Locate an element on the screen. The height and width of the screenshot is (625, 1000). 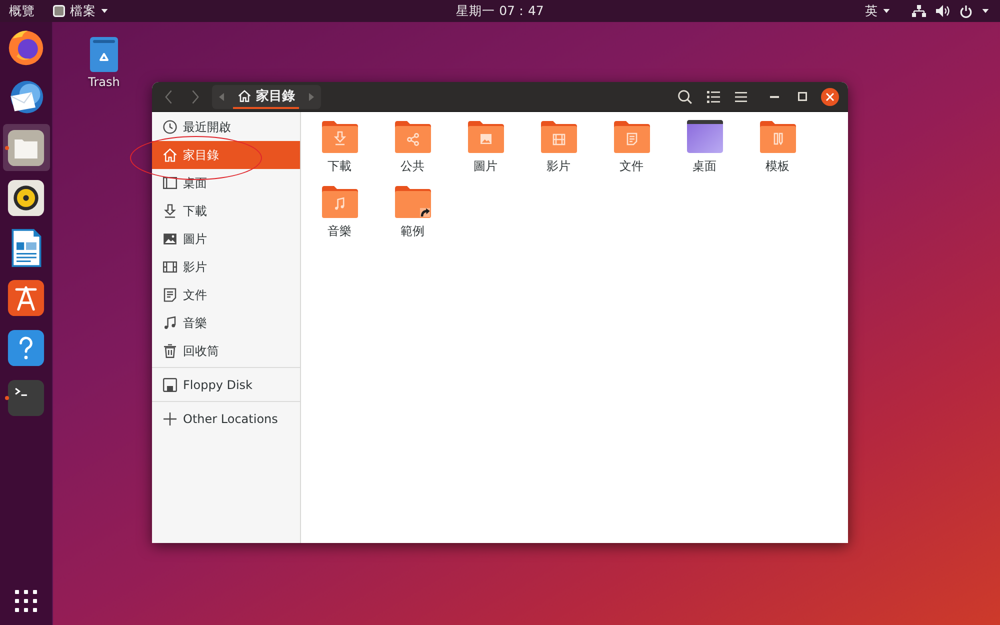
app-menu-button: 檔案 is located at coordinates (80, 11).